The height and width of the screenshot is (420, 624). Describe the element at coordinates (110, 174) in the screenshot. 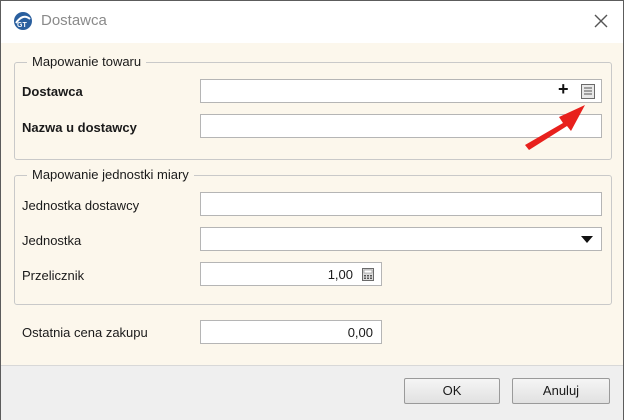

I see `group-jednostka-legend: Mapowanie jednostki miary` at that location.